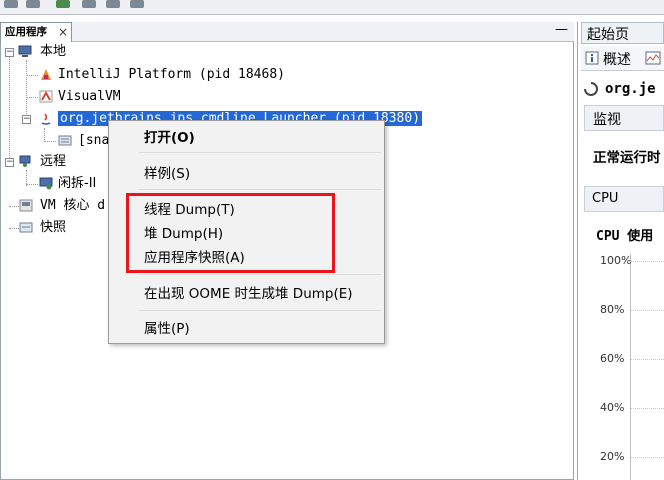 This screenshot has width=664, height=480. What do you see at coordinates (46, 183) in the screenshot?
I see `remote-computer-icon` at bounding box center [46, 183].